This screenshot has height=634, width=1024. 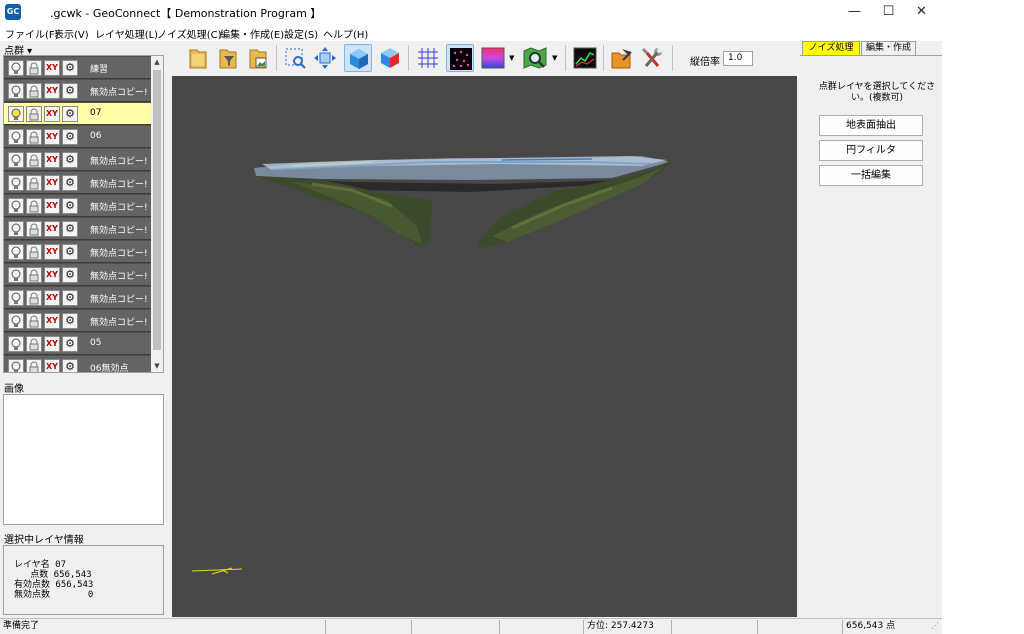 I want to click on scroll-down-icon: ▼, so click(x=157, y=366).